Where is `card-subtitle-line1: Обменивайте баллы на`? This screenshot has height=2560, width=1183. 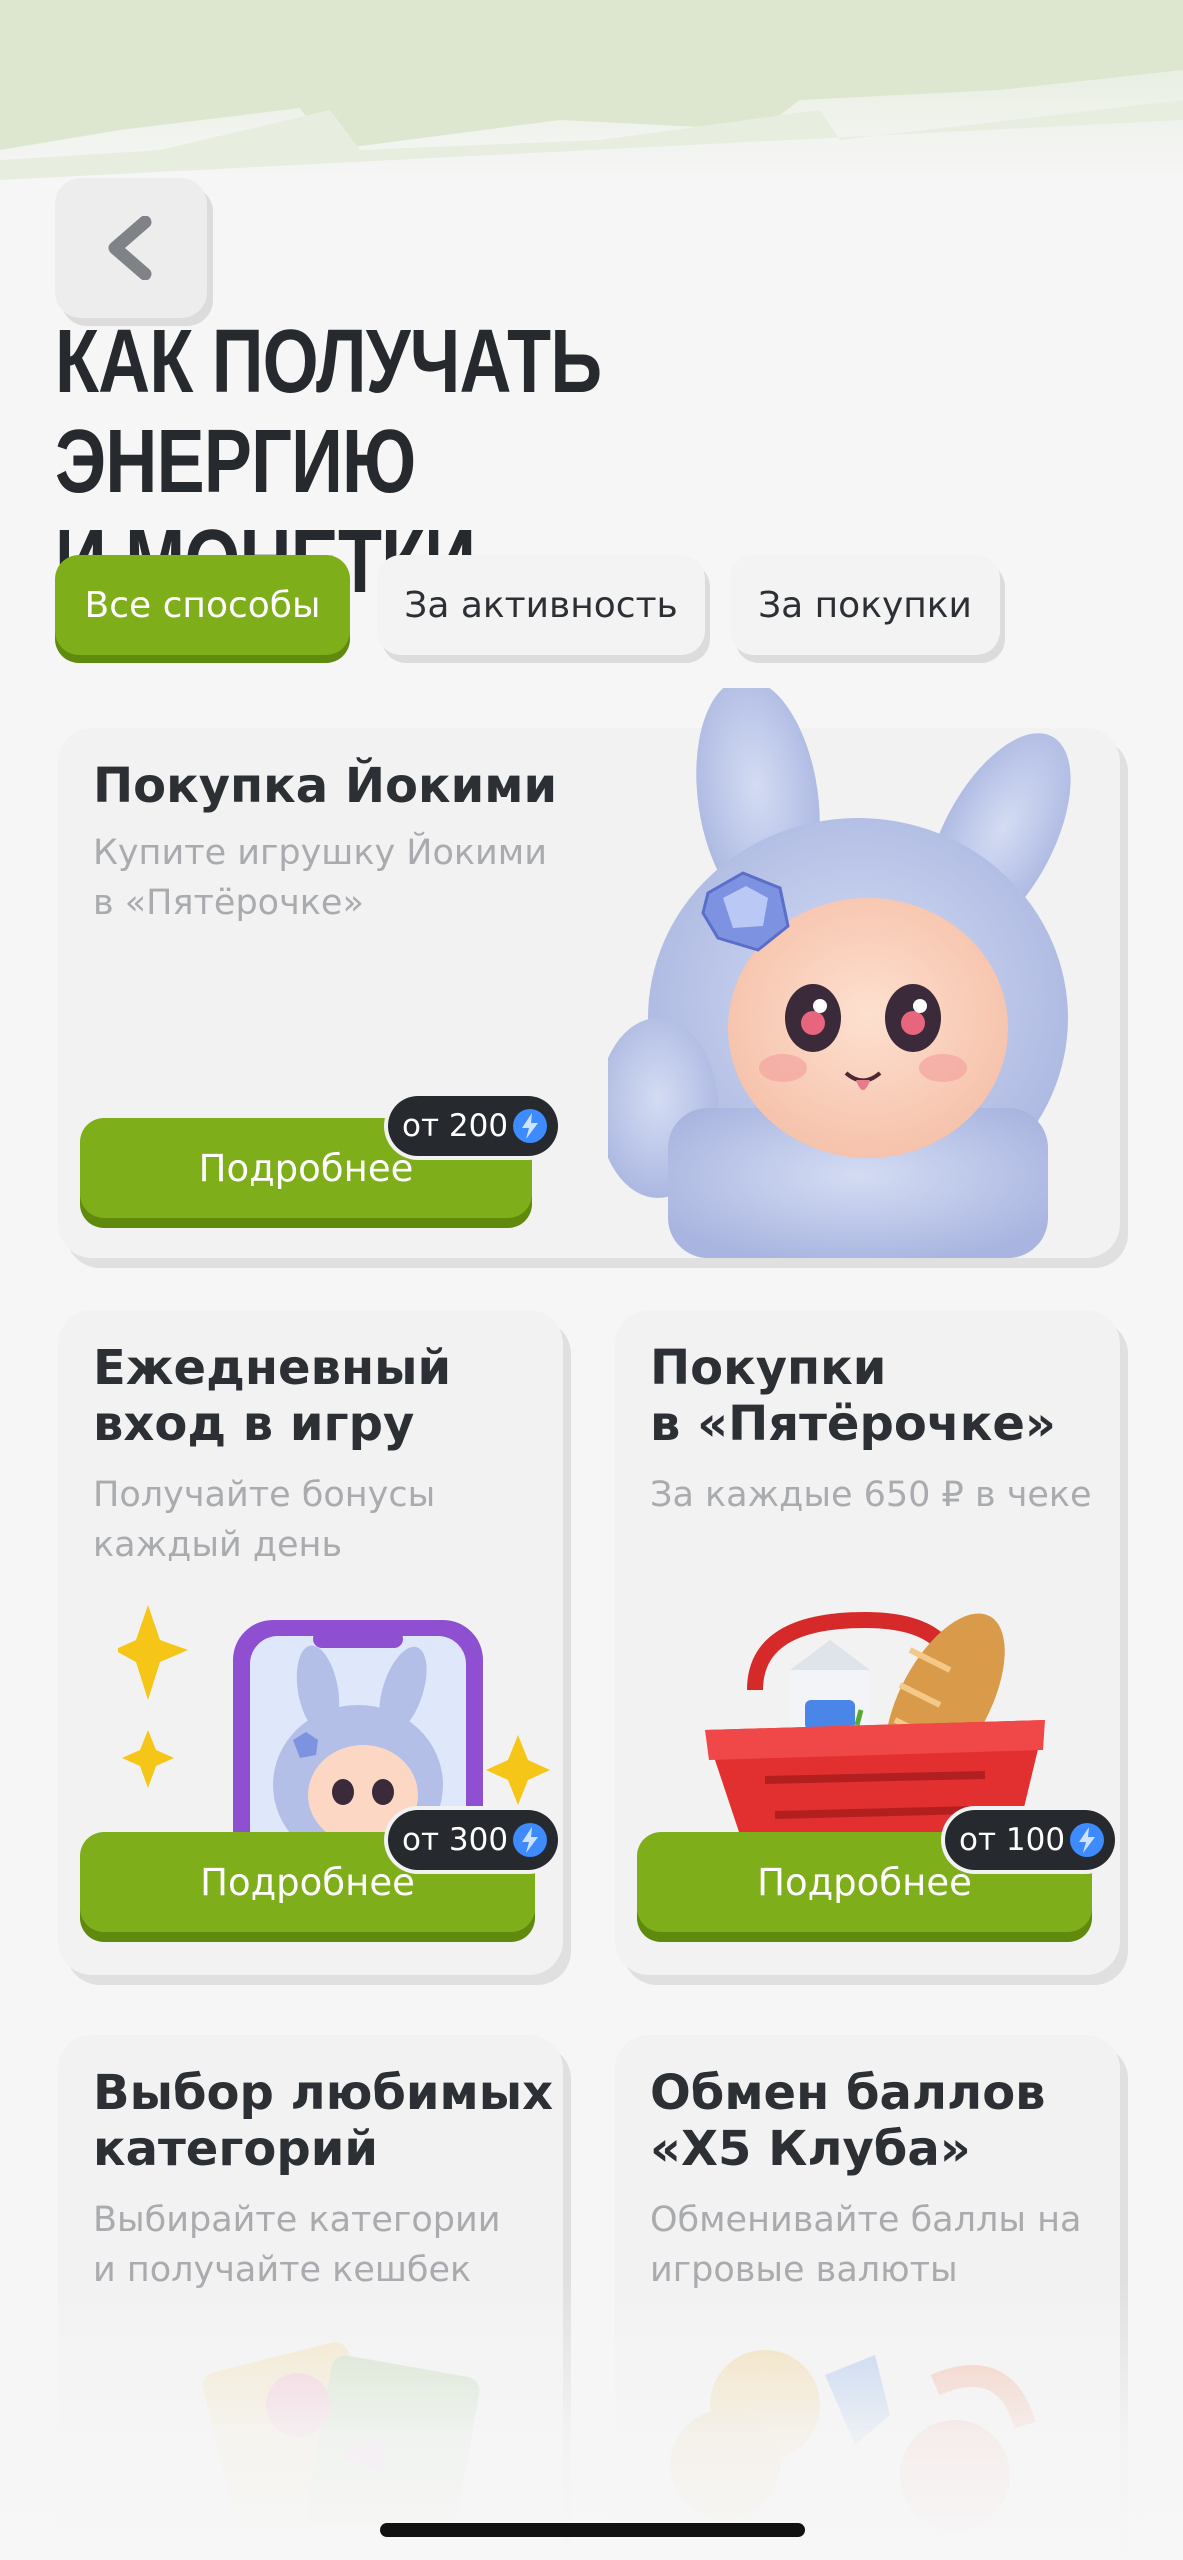 card-subtitle-line1: Обменивайте баллы на is located at coordinates (866, 2220).